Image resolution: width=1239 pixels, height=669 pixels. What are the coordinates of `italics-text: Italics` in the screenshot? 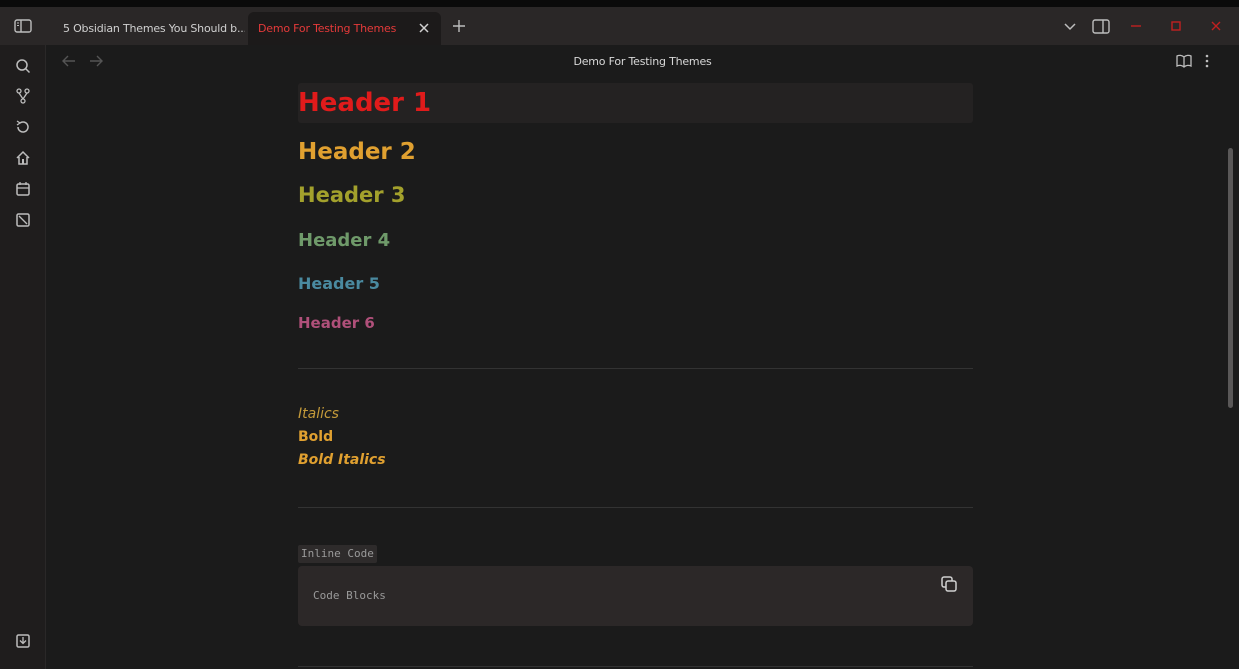 It's located at (318, 414).